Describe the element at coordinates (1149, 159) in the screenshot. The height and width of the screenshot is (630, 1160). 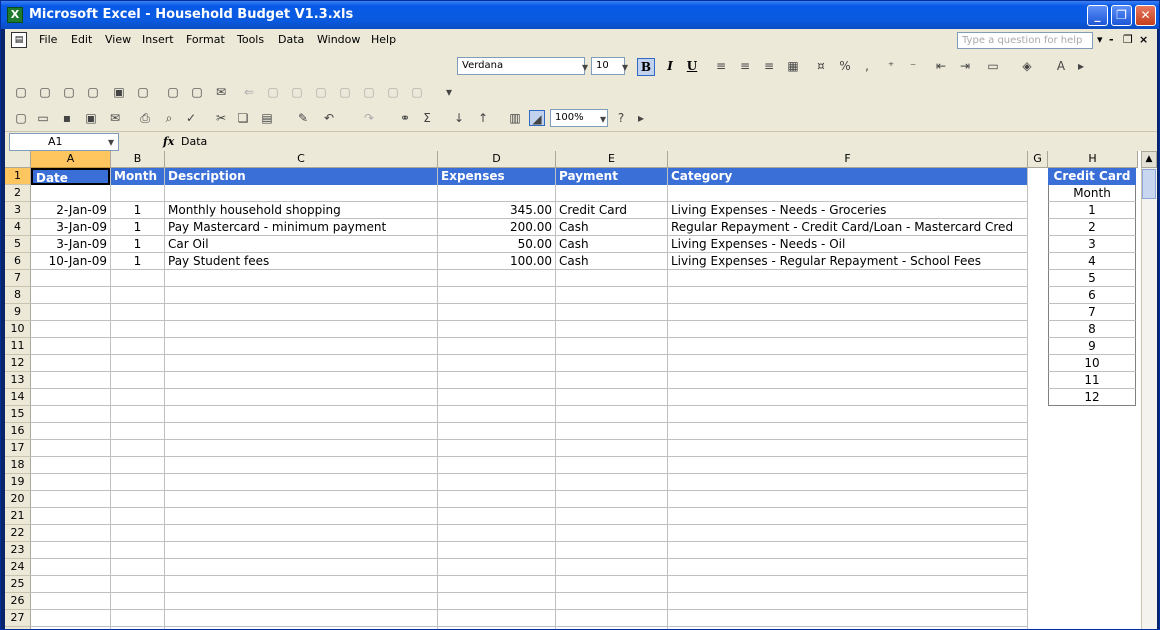
I see `scroll-up-icon: ▲` at that location.